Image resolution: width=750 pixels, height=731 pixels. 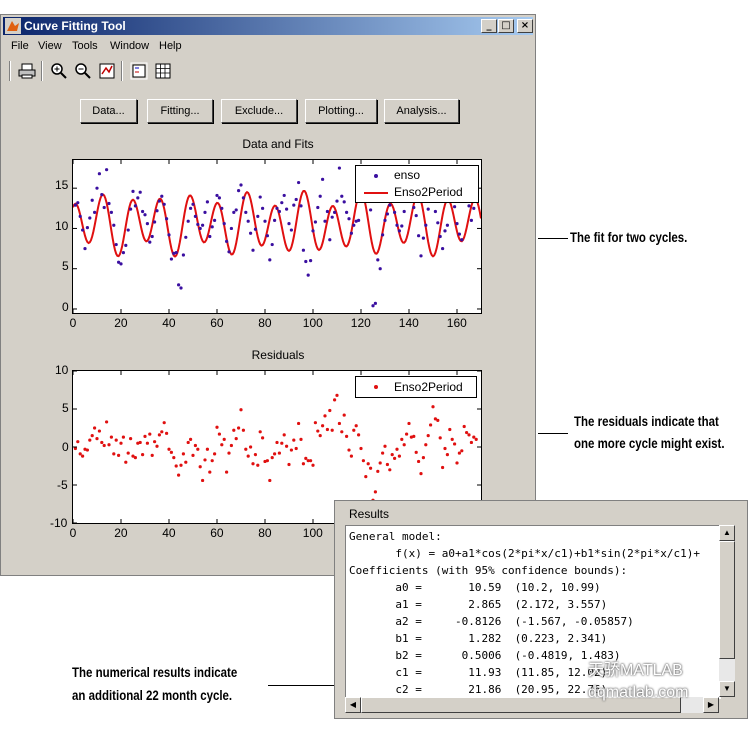 I want to click on menu-tools: Tools, so click(x=85, y=46).